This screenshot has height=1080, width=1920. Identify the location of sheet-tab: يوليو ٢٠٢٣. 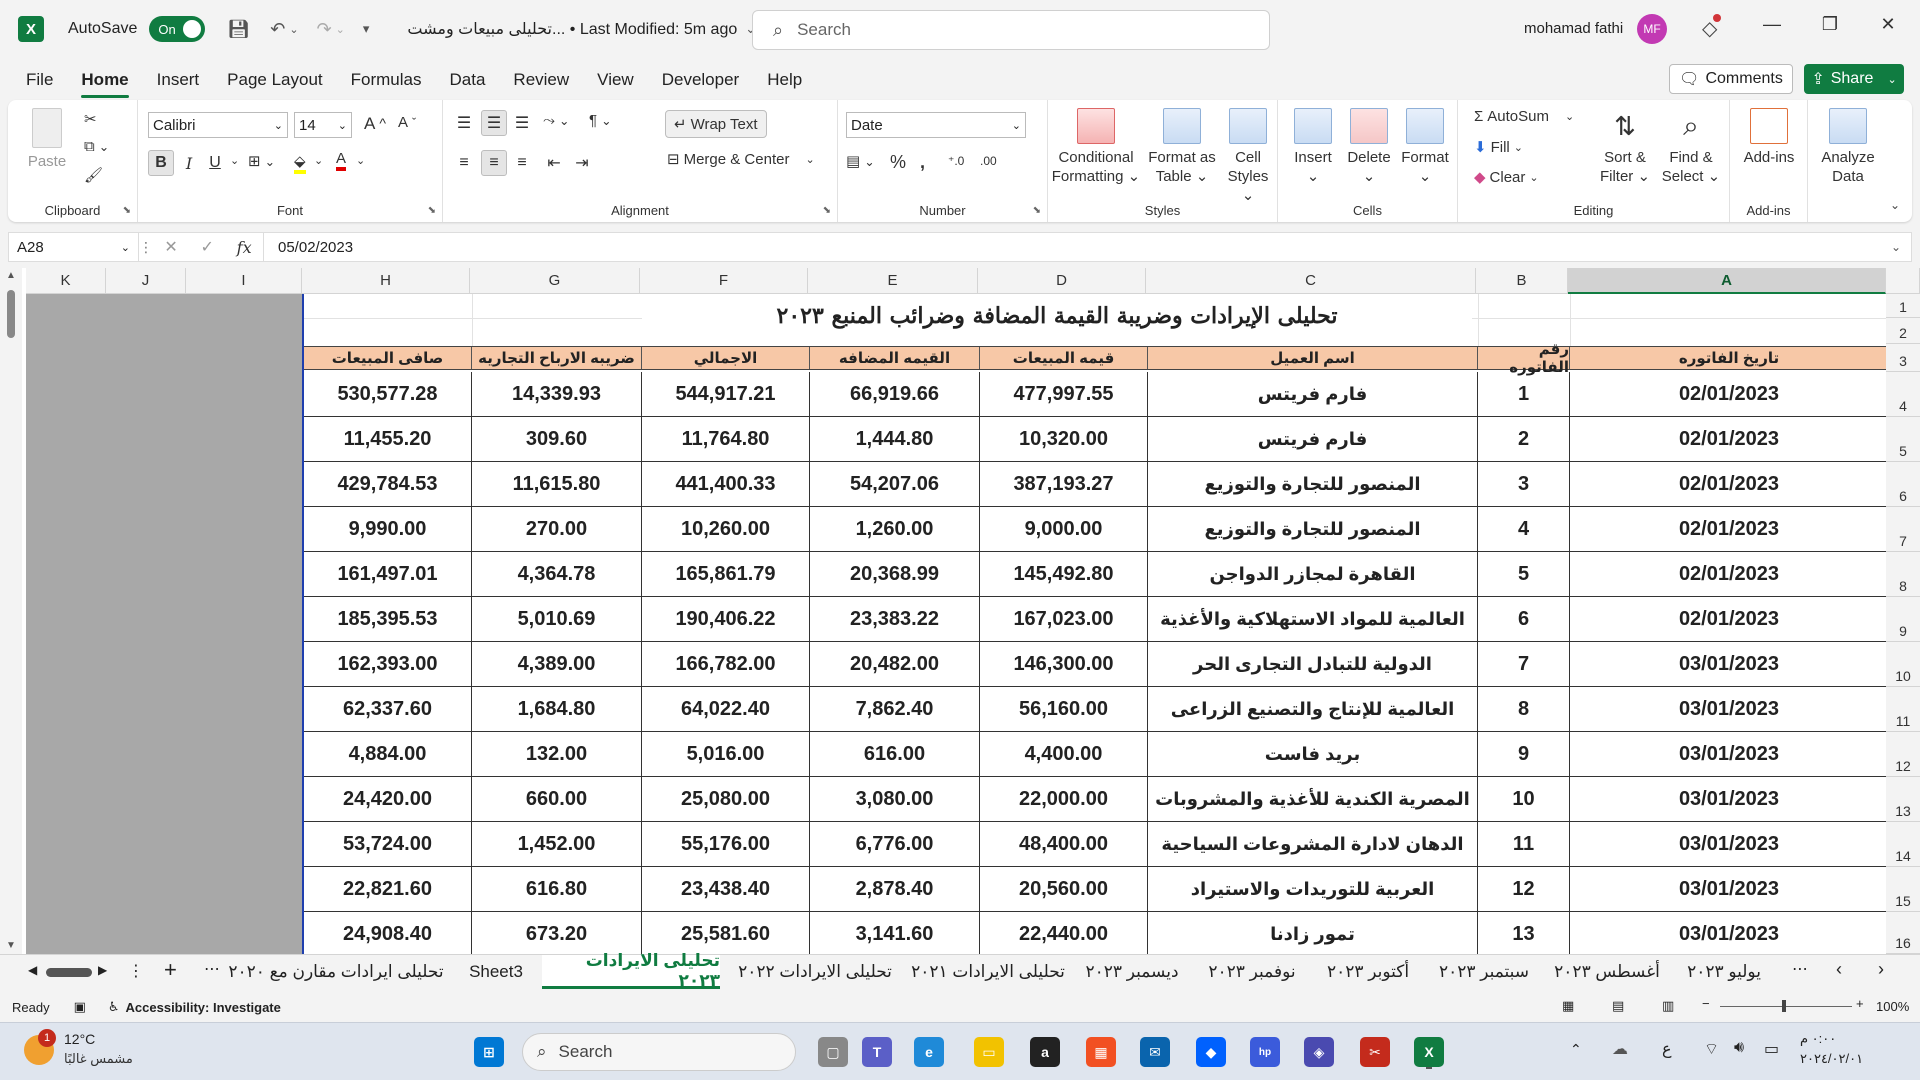
(1724, 972).